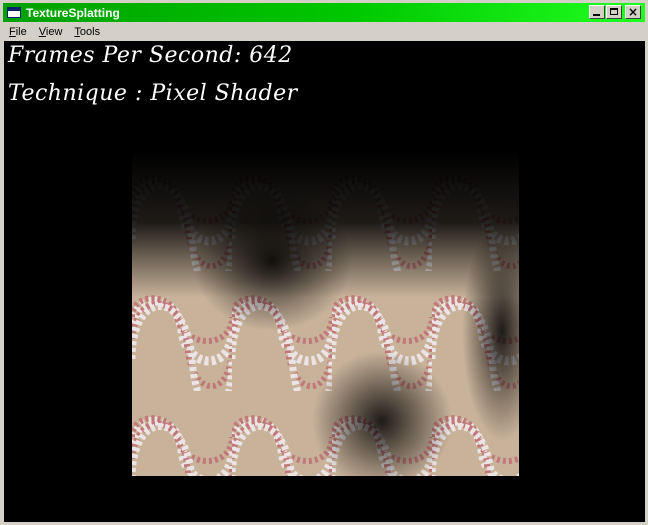  What do you see at coordinates (324, 32) in the screenshot?
I see `menu-bar: File View Tools` at bounding box center [324, 32].